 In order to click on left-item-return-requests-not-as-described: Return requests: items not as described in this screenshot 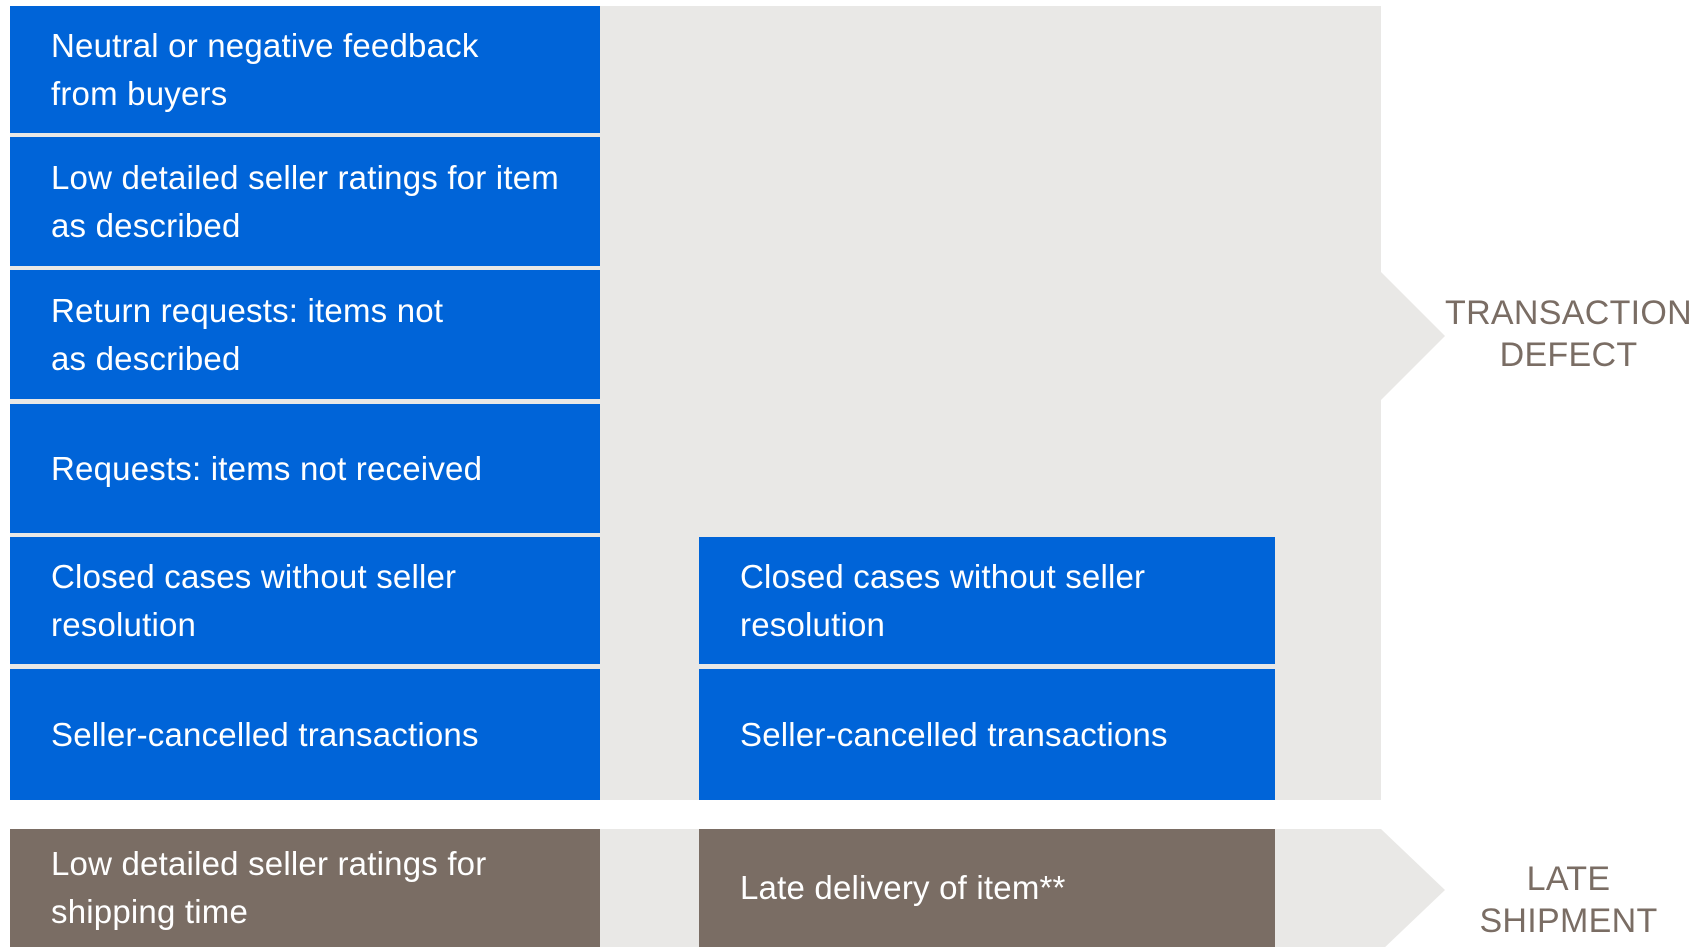, I will do `click(305, 334)`.